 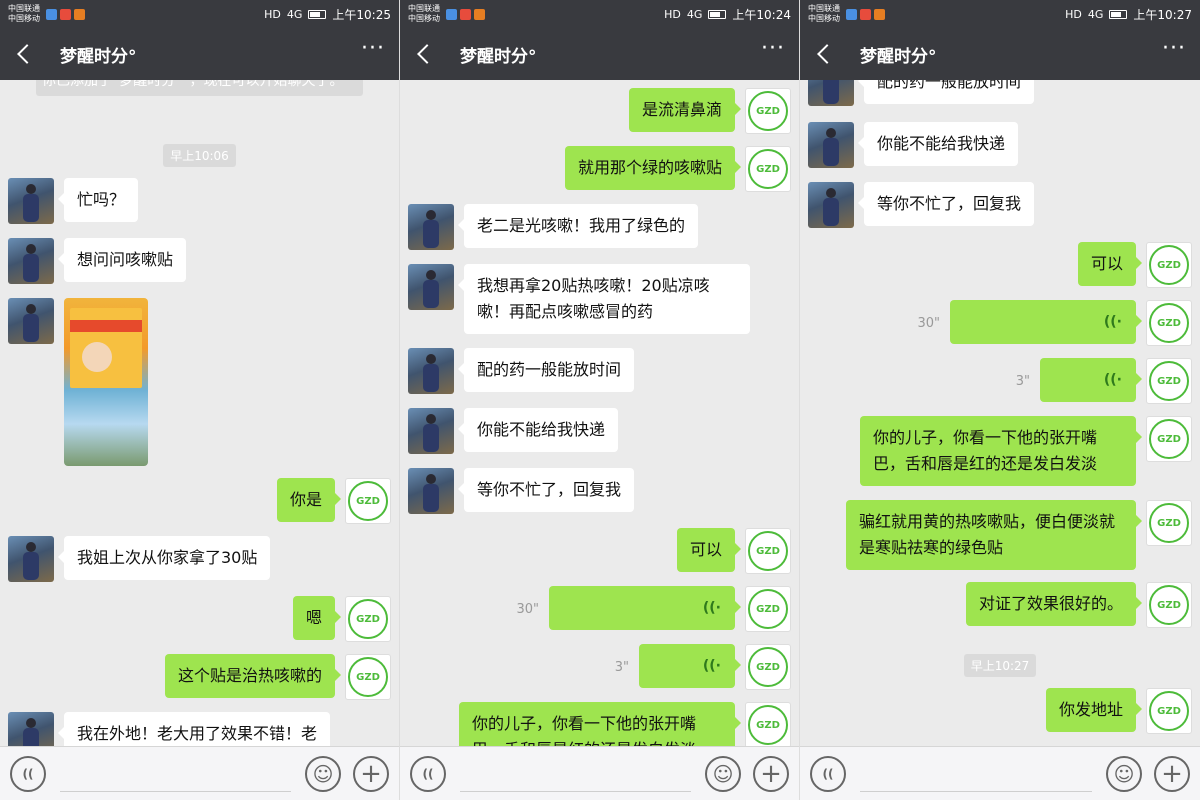 I want to click on message-bubble: 想问问咳嗽贴, so click(x=122, y=260).